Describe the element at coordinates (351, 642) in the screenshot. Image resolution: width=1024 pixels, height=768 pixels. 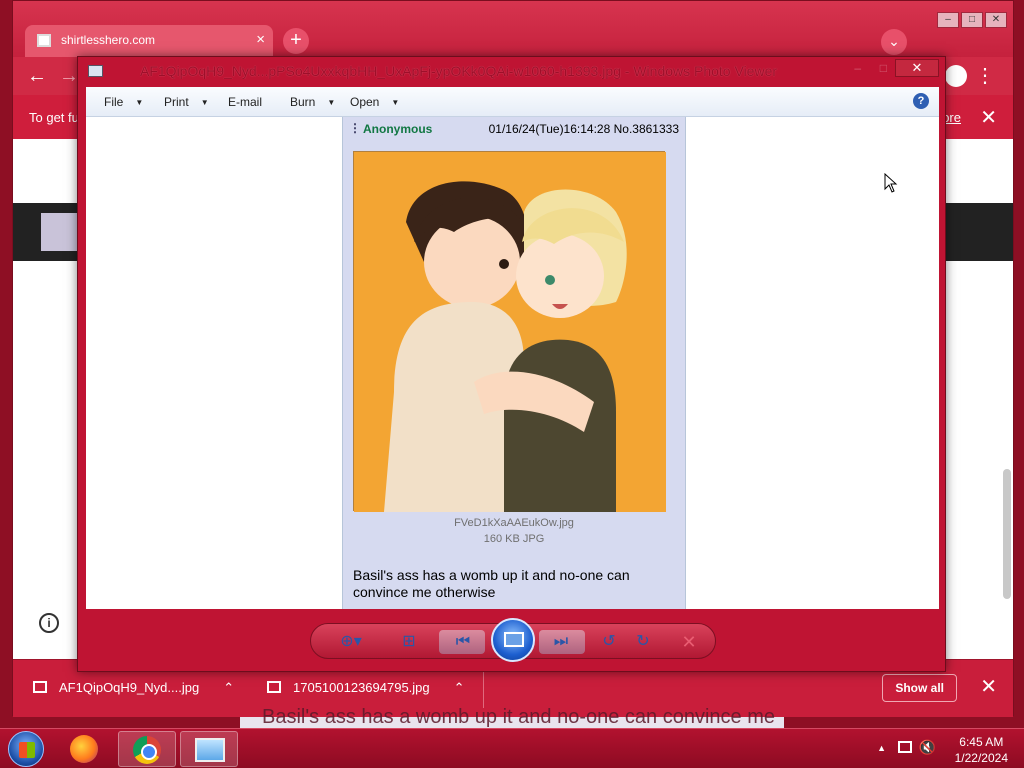
I see `zoom-icon: ⊕▾` at that location.